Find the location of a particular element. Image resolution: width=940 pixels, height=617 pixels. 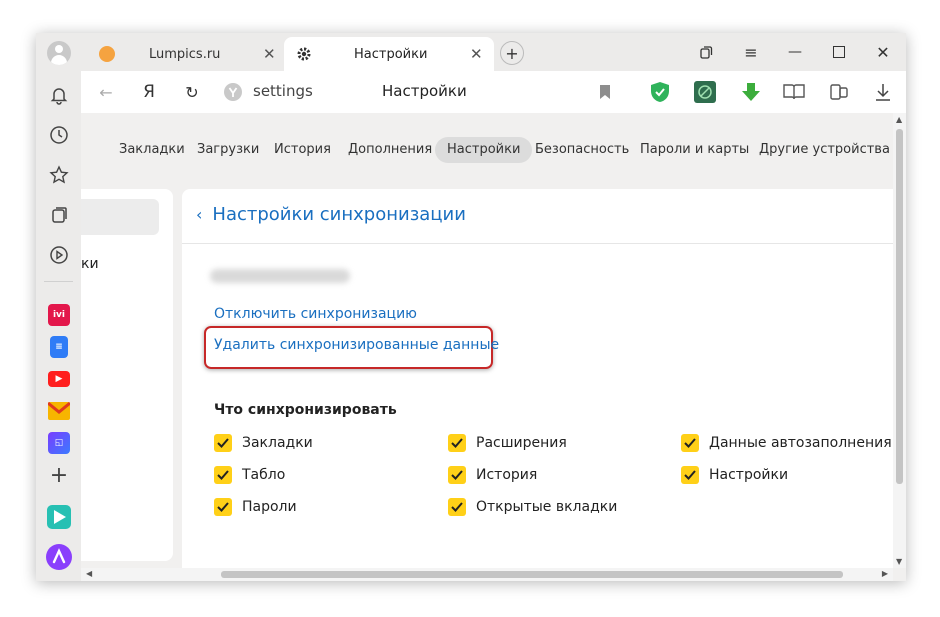

download-arrow-icon is located at coordinates (751, 92).